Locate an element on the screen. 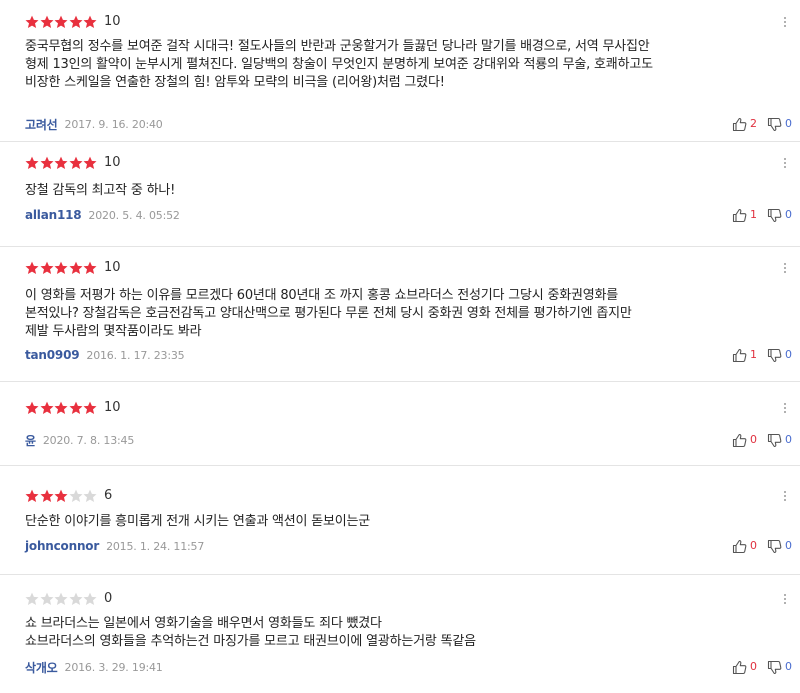 The height and width of the screenshot is (693, 800). author-name: 삭개오 is located at coordinates (41, 667).